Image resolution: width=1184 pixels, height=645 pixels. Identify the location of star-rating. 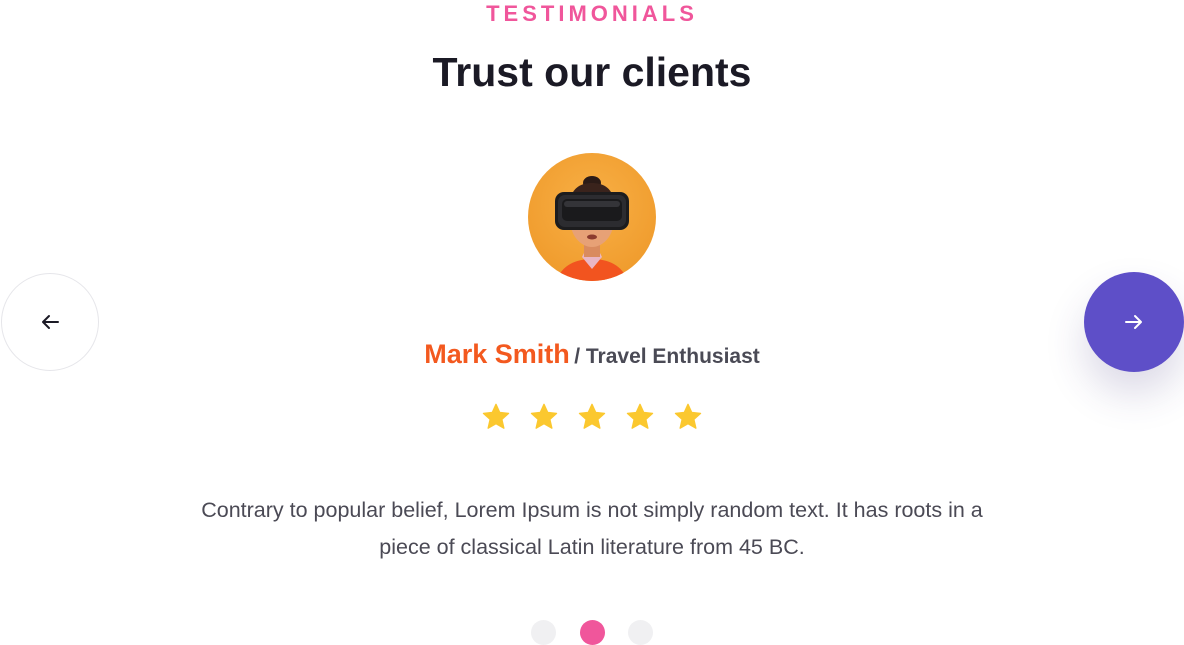
(592, 418).